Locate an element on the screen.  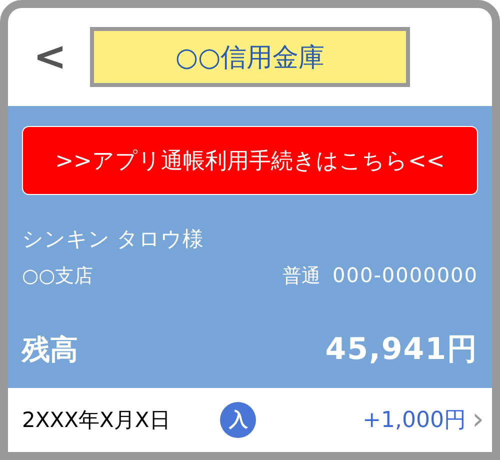
account-holder: シンキン タロウ様 is located at coordinates (113, 239).